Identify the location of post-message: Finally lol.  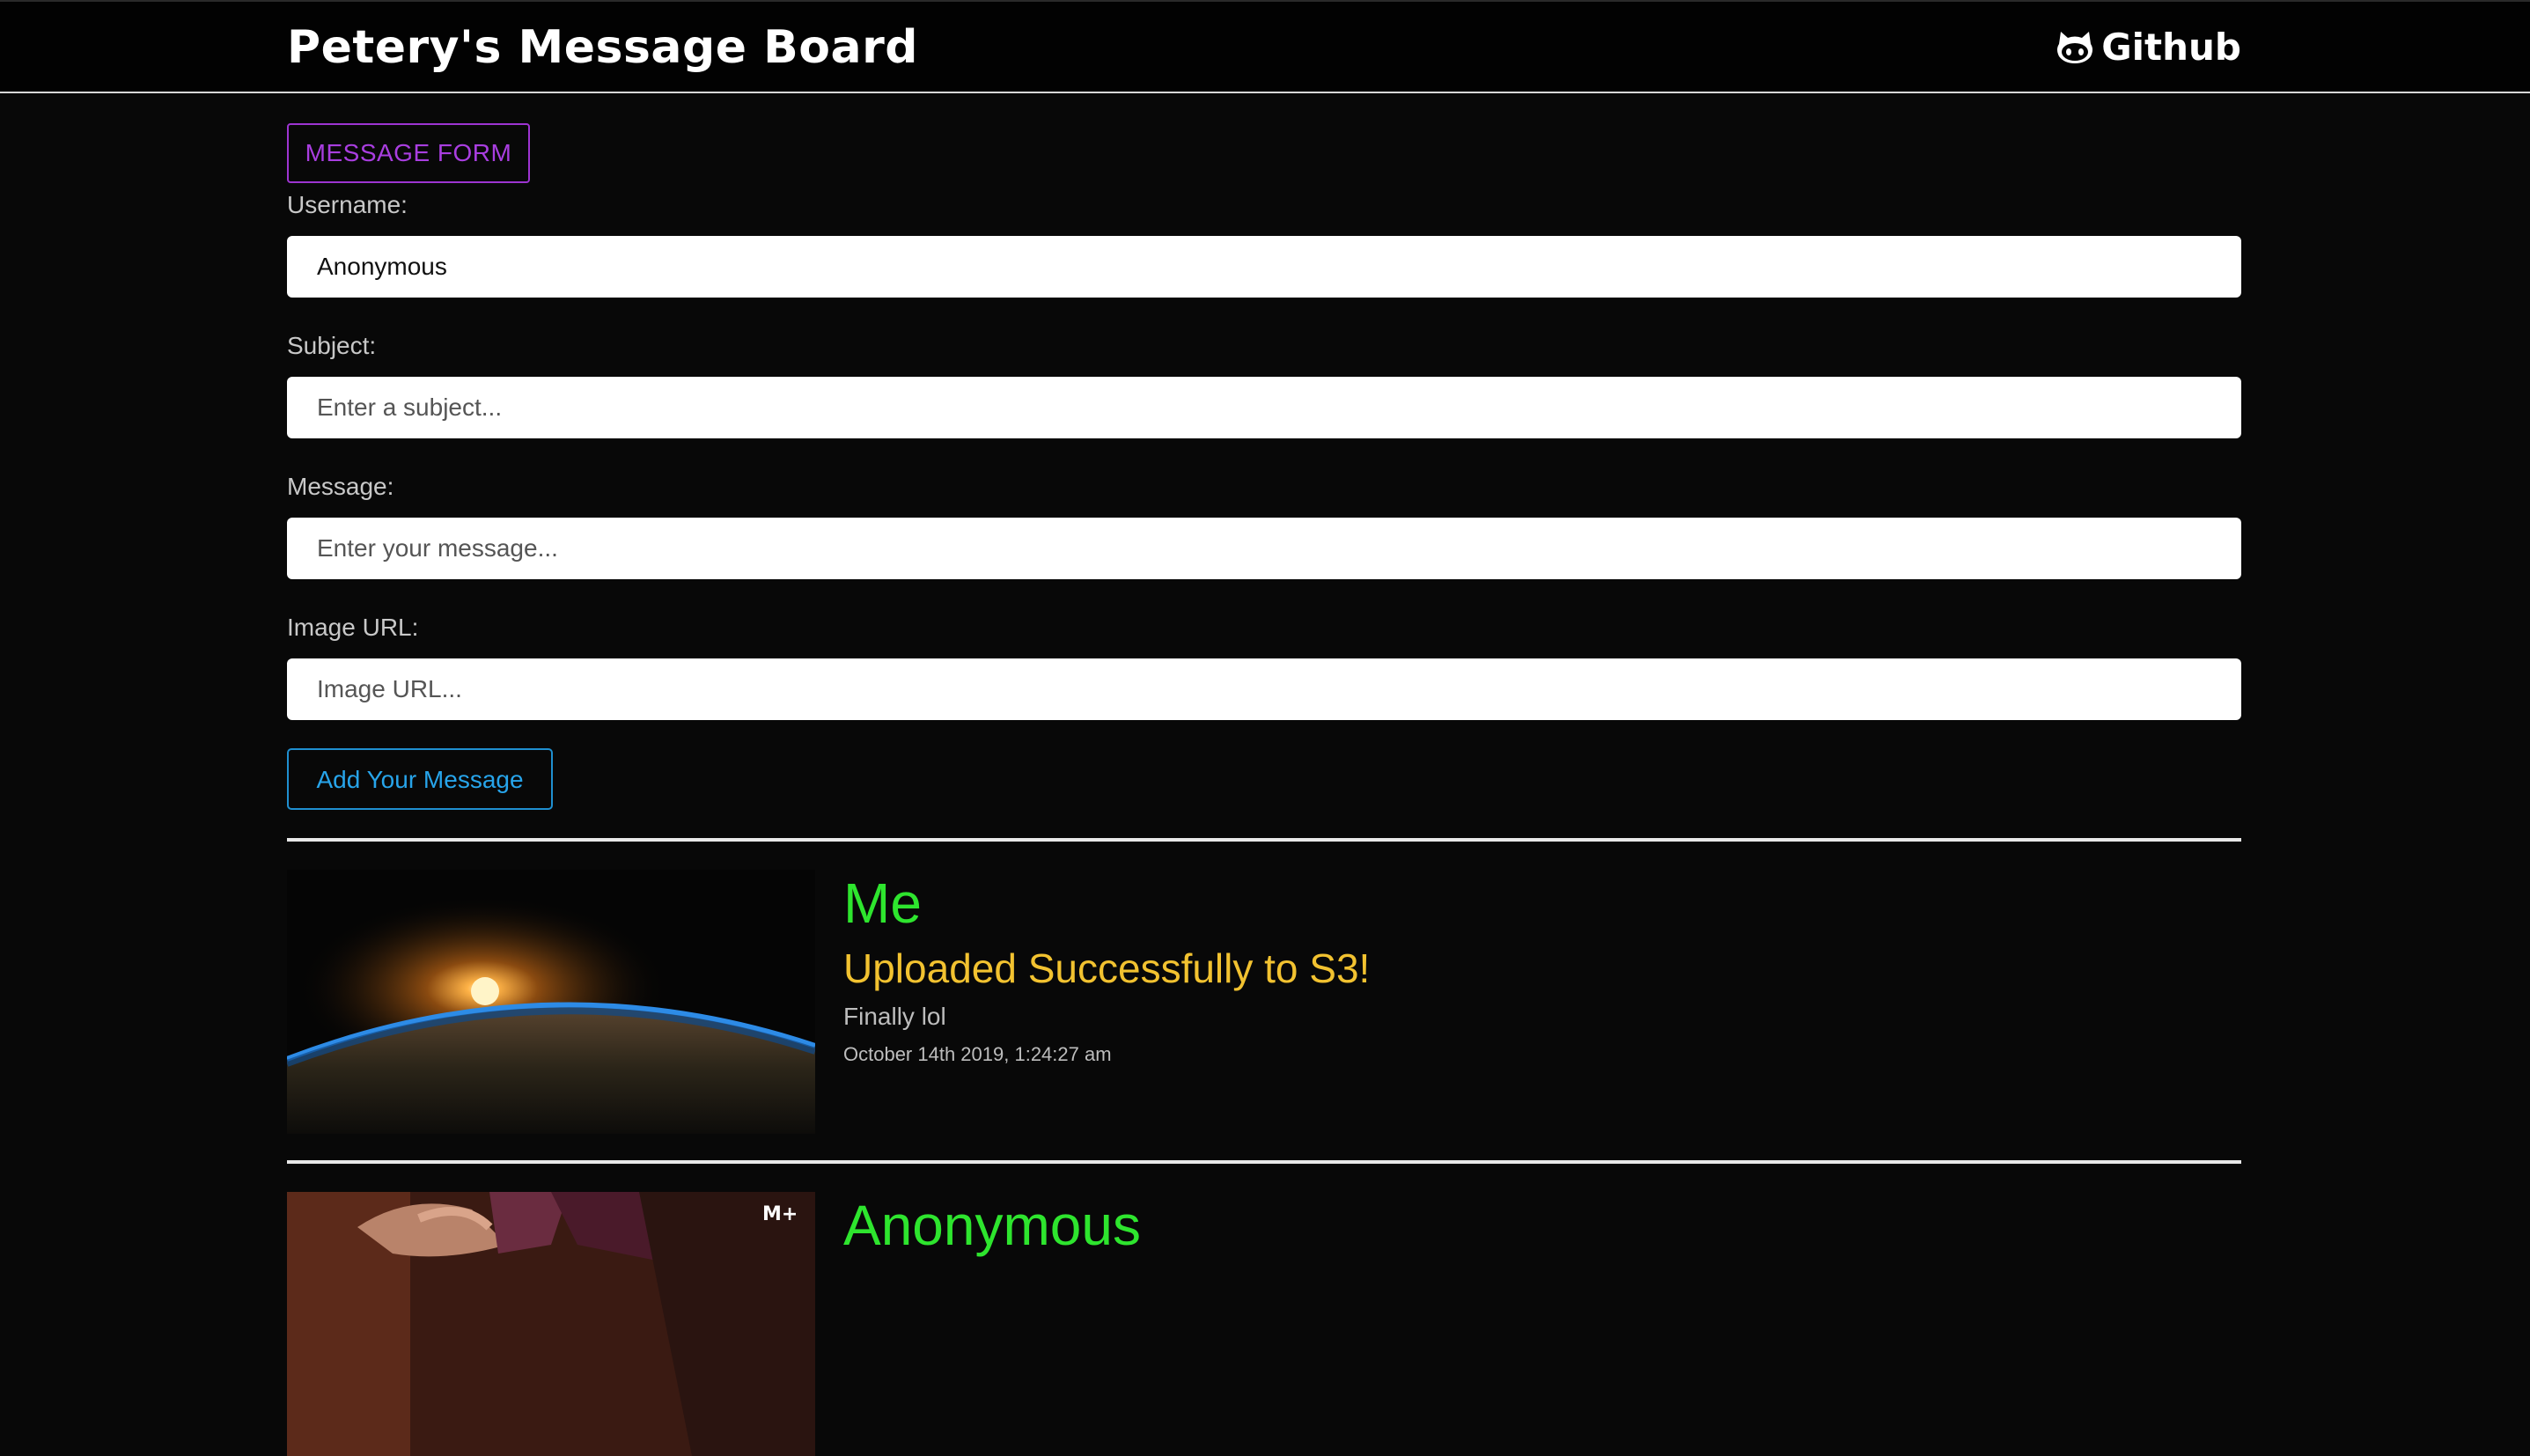
(895, 1017).